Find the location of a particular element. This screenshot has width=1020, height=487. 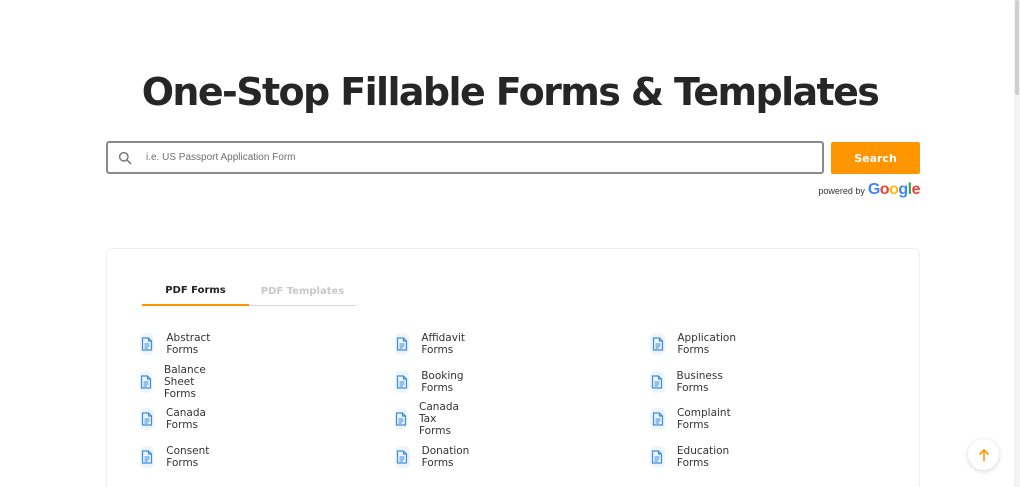

form-category-link: Abstract Forms is located at coordinates (179, 344).